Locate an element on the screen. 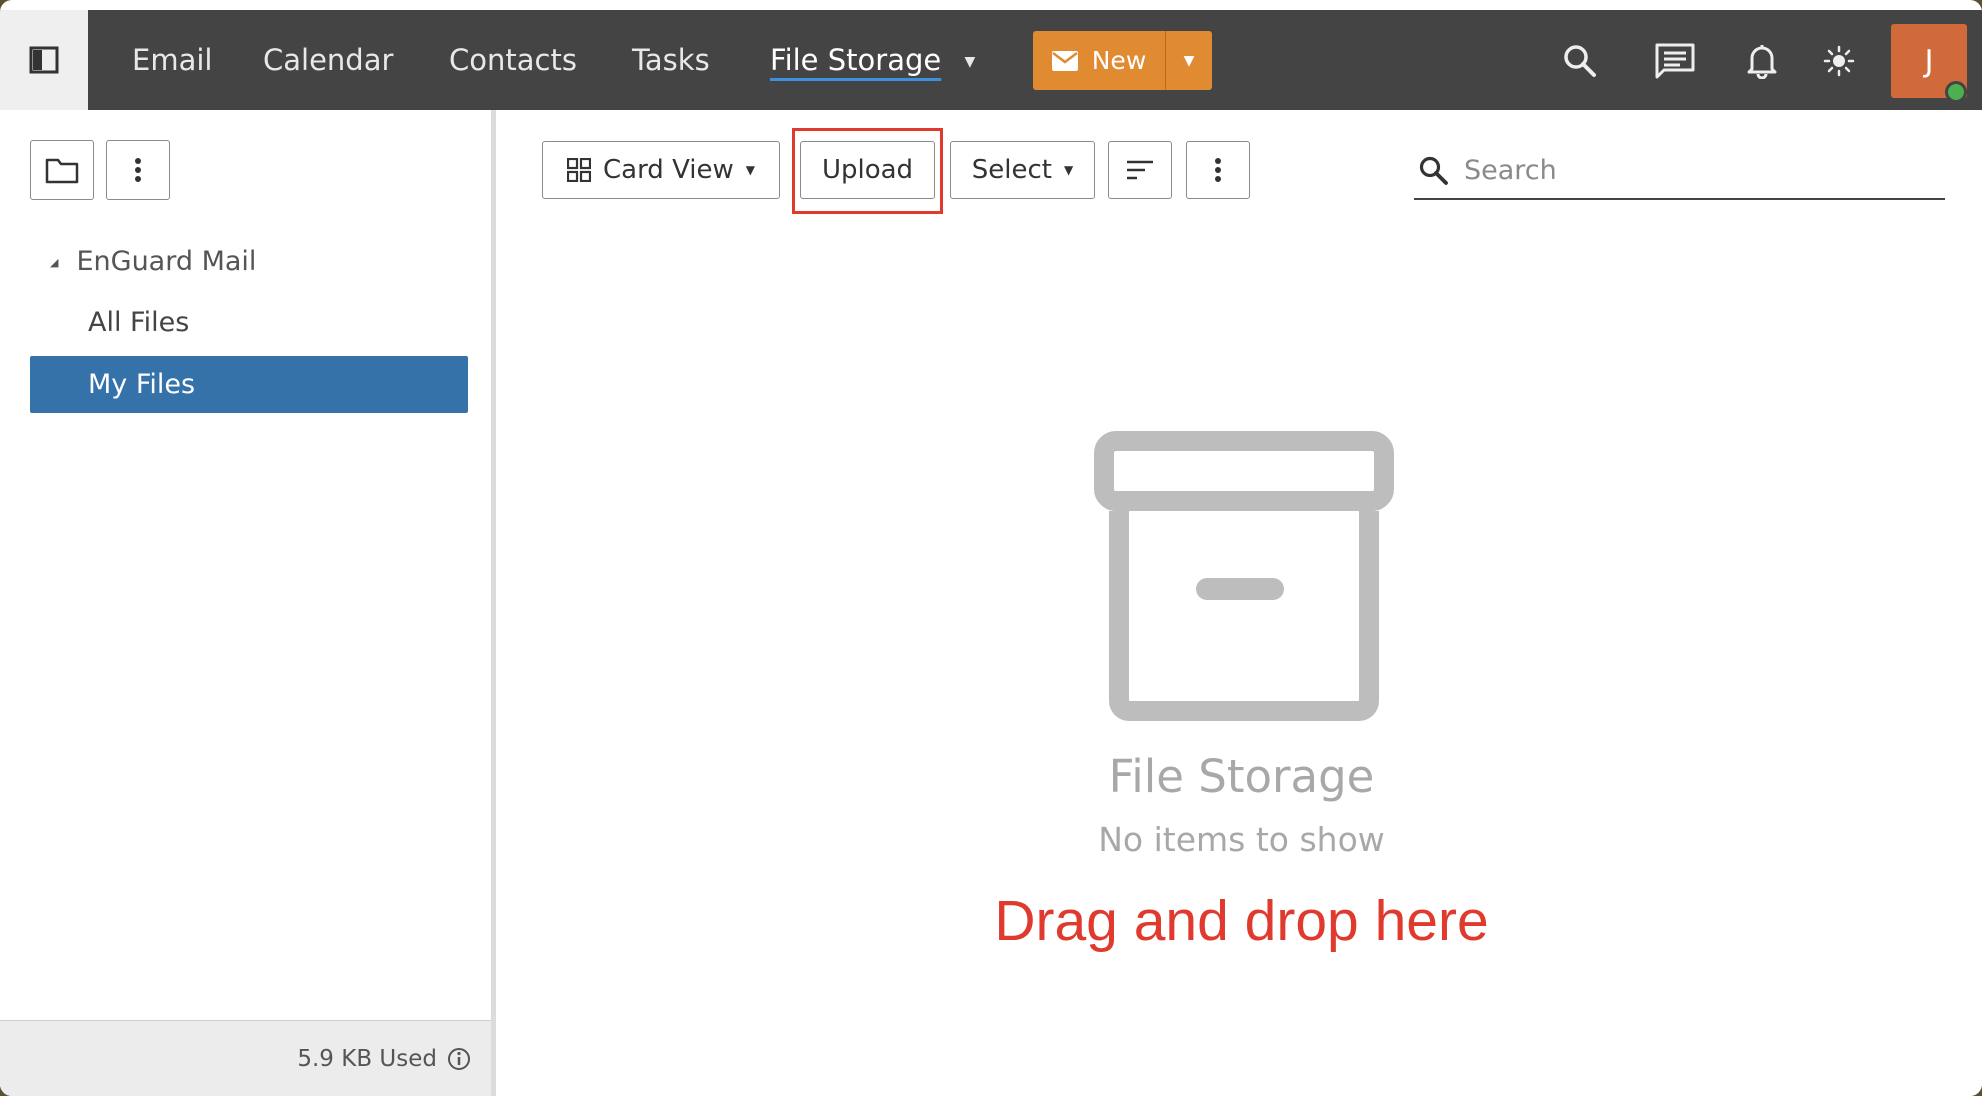 This screenshot has width=1982, height=1096. global-search-button is located at coordinates (1580, 61).